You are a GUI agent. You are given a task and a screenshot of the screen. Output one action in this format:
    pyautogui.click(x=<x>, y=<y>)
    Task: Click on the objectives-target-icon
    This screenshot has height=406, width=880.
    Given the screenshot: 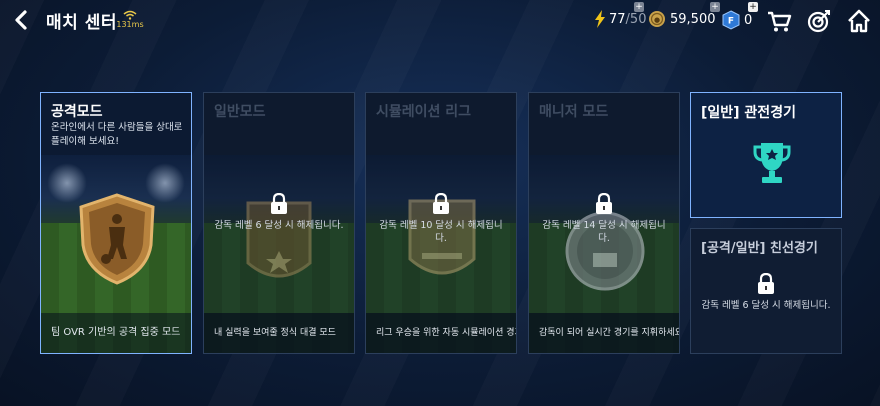 What is the action you would take?
    pyautogui.click(x=819, y=21)
    